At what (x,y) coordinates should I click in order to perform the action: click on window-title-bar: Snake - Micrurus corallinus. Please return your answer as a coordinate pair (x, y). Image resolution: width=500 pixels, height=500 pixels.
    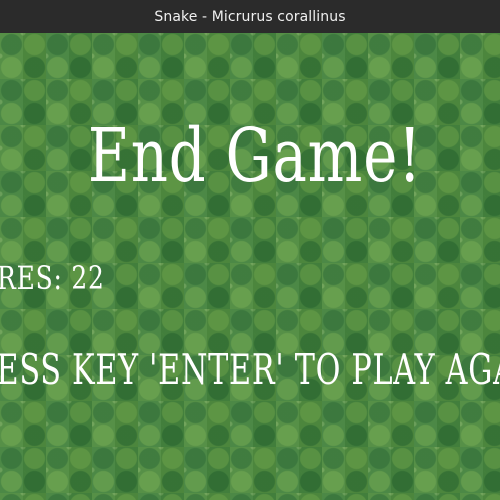
    Looking at the image, I should click on (250, 16).